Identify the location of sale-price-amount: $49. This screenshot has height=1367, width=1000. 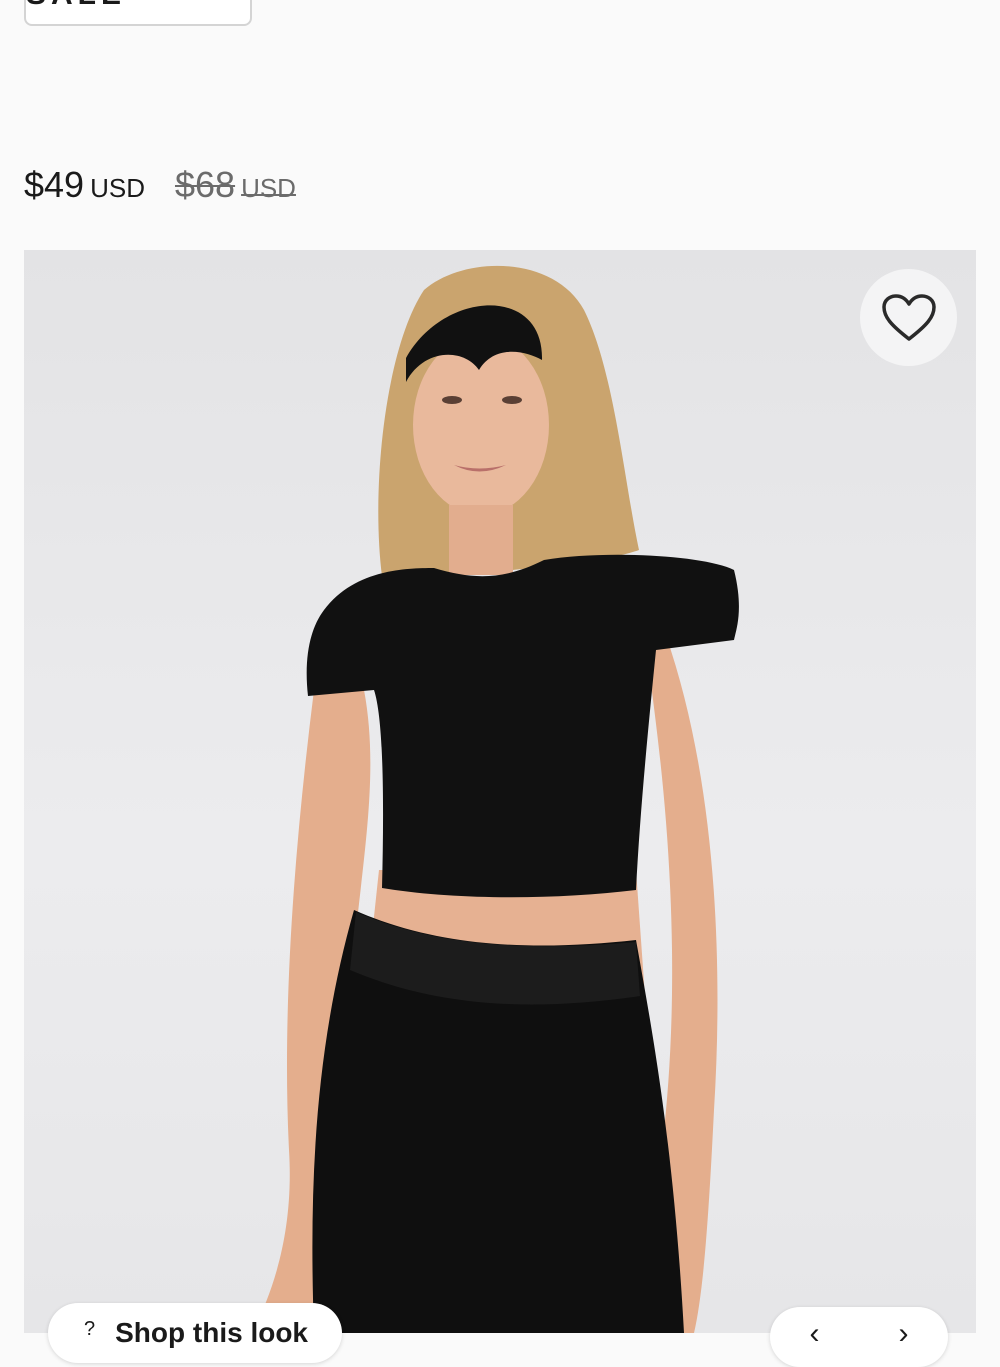
(54, 184).